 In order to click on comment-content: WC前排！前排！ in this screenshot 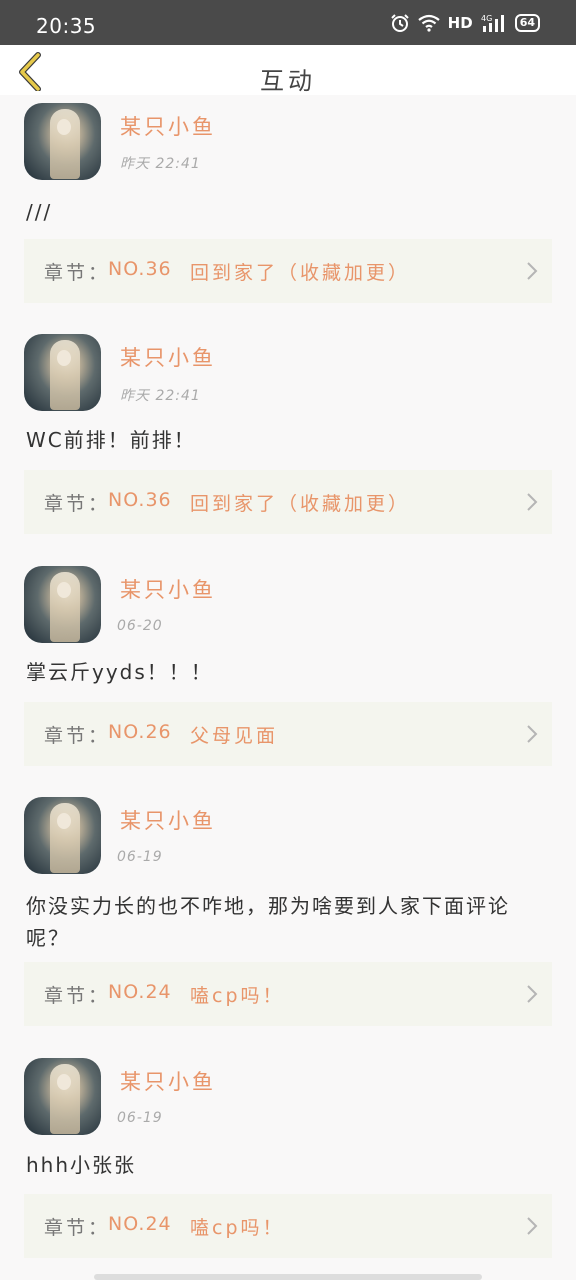, I will do `click(111, 440)`.